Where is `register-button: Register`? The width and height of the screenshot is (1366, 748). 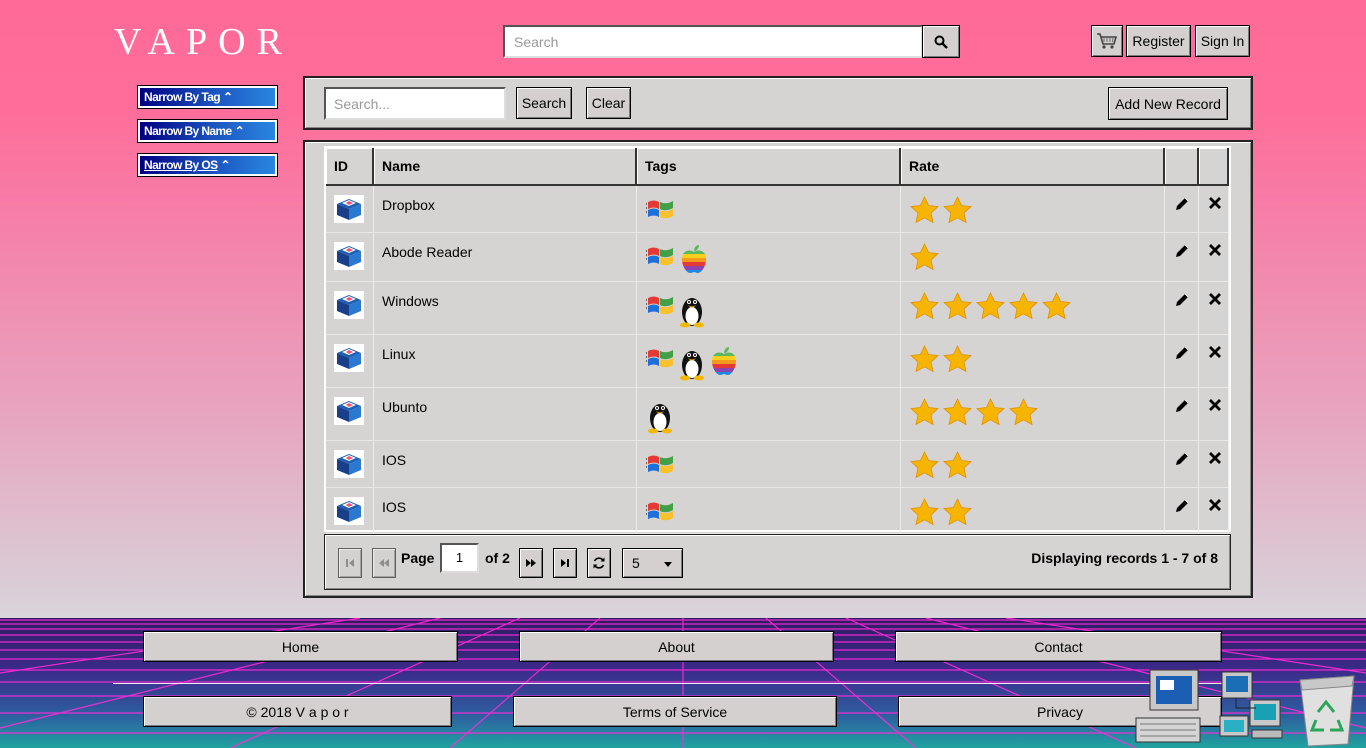 register-button: Register is located at coordinates (1158, 41).